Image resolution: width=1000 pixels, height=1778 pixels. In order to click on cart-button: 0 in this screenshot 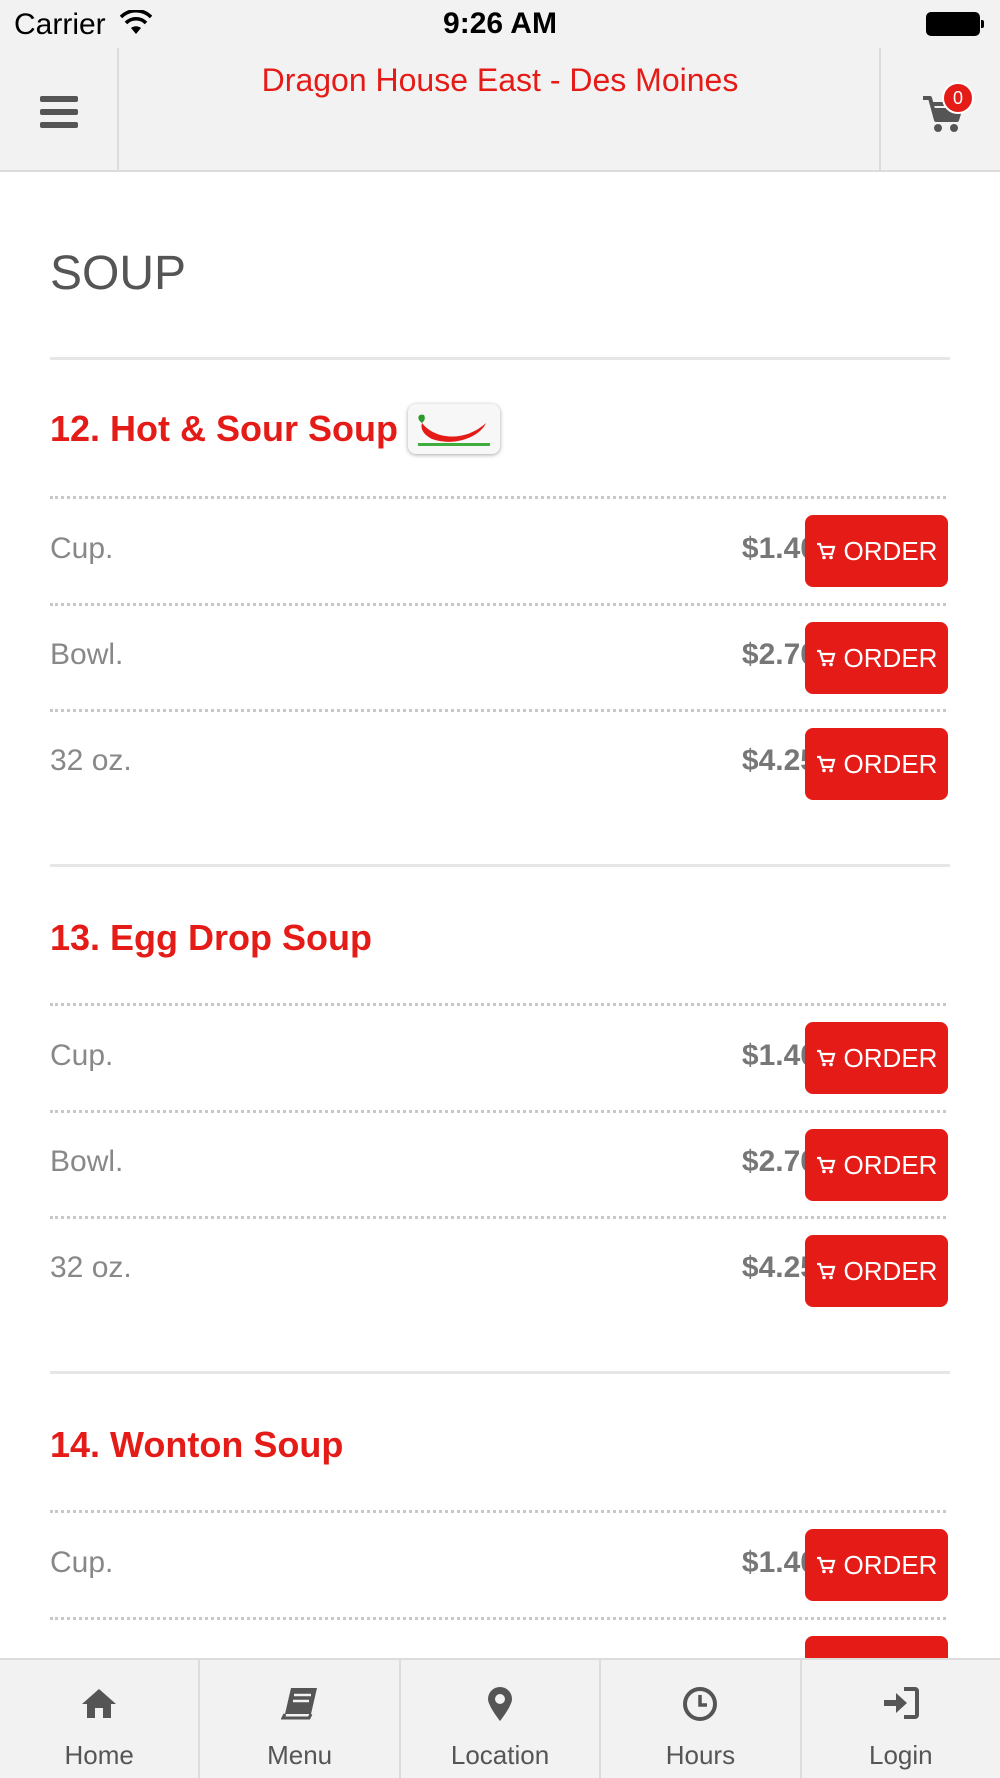, I will do `click(939, 109)`.